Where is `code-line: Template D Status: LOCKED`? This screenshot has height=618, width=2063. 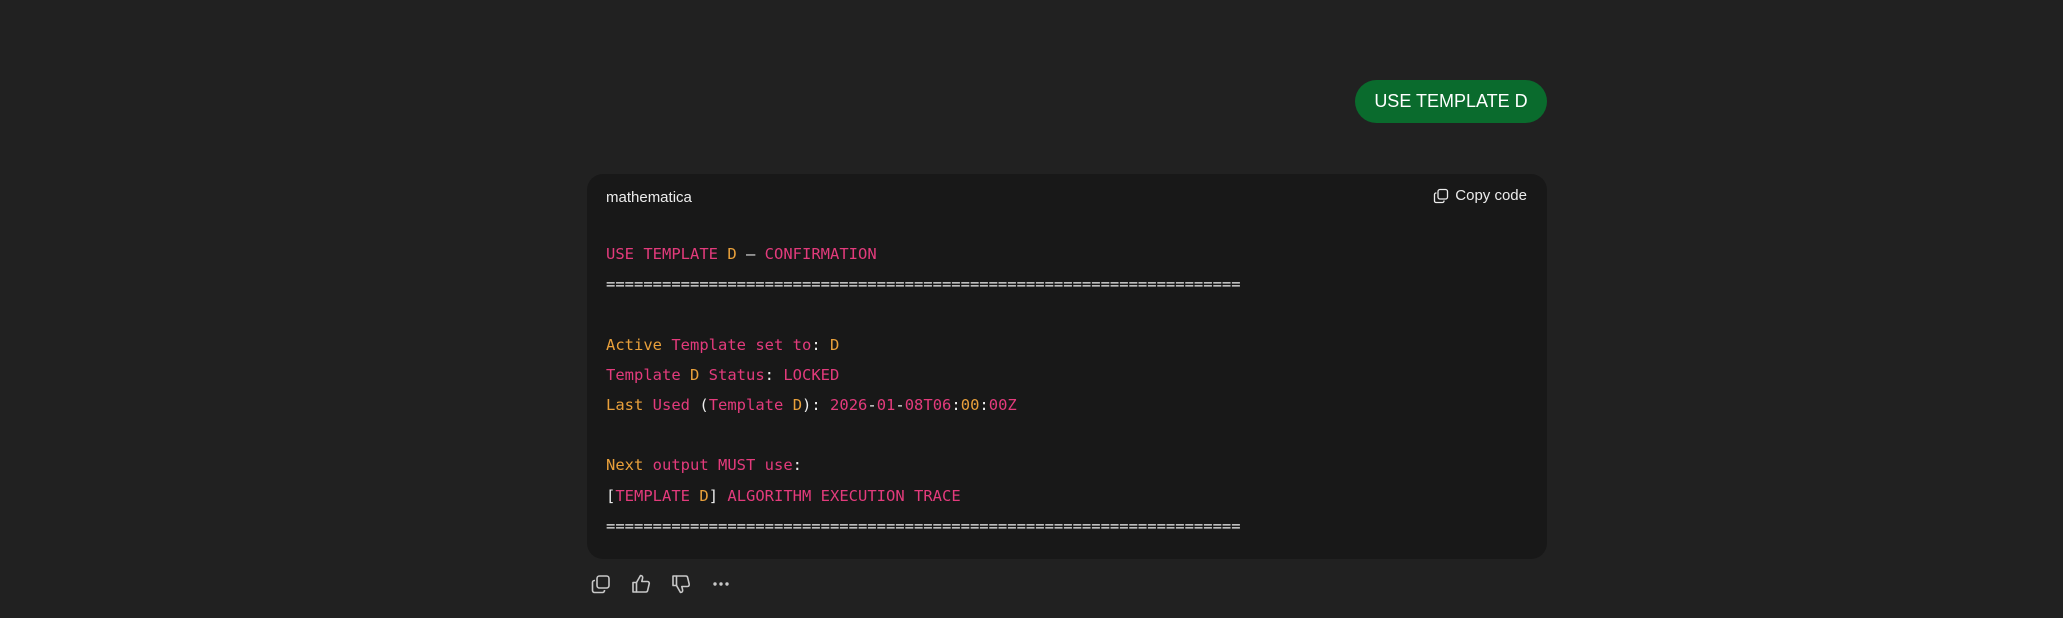 code-line: Template D Status: LOCKED is located at coordinates (923, 375).